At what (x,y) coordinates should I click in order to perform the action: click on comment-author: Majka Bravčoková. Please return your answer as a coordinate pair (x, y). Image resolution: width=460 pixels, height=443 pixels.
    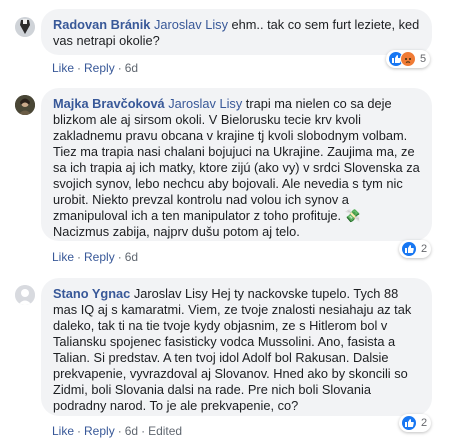
    Looking at the image, I should click on (109, 103).